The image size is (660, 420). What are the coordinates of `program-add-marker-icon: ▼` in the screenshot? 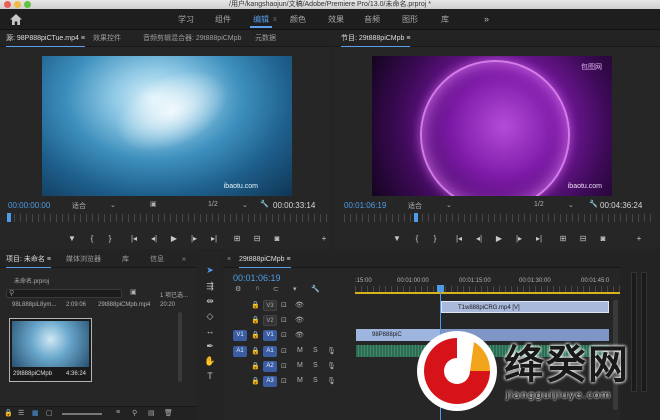 It's located at (397, 239).